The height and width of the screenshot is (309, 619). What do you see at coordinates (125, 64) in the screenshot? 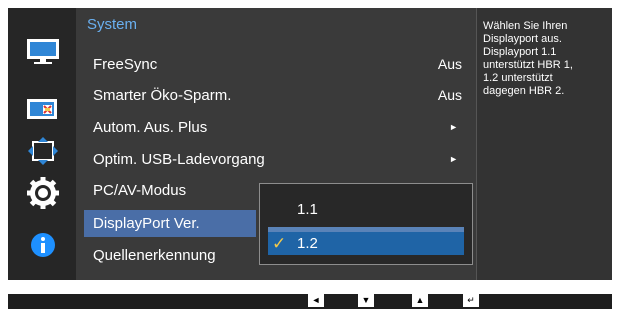
I see `menu-item-label: FreeSync` at bounding box center [125, 64].